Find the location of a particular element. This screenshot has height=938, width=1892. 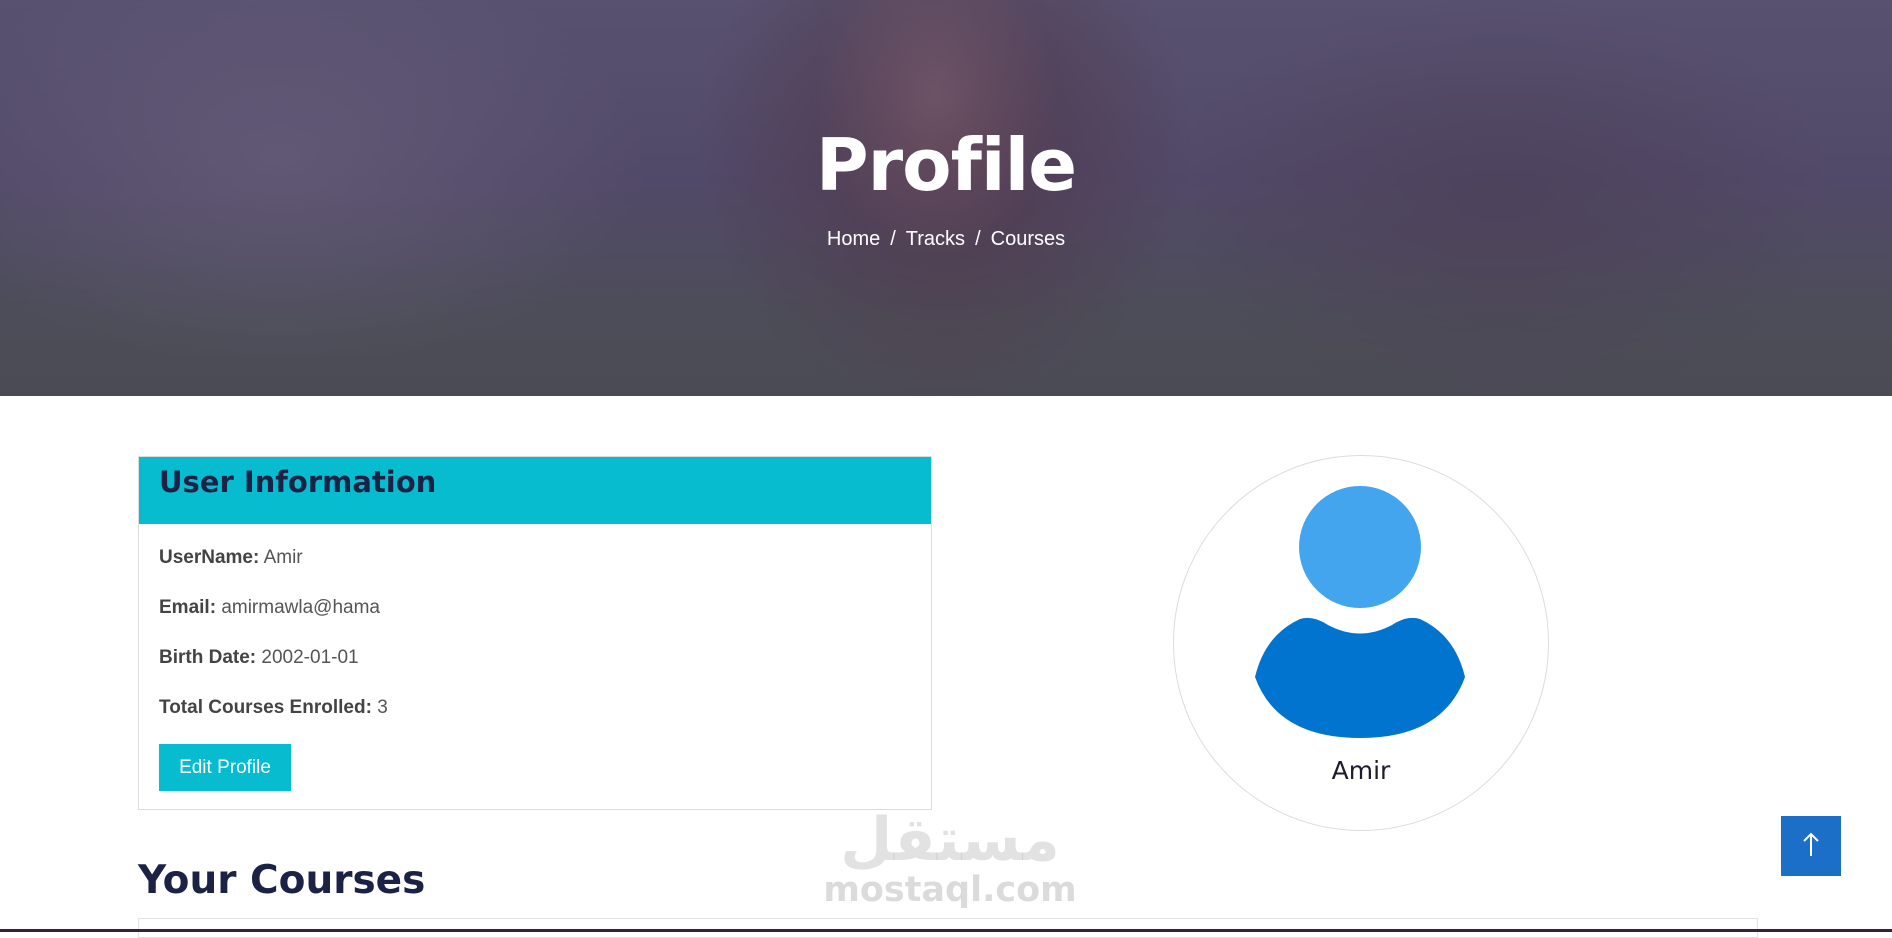

arrow-up-icon is located at coordinates (1811, 844).